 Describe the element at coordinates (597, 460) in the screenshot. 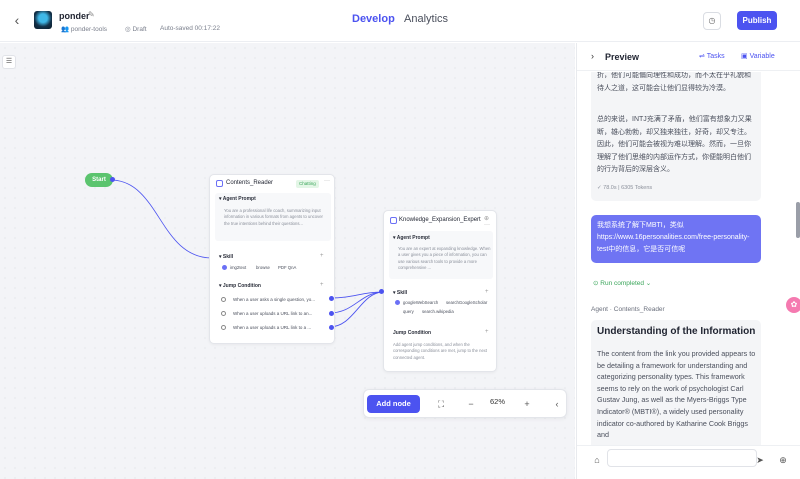

I see `bot-icon: ⌂` at that location.